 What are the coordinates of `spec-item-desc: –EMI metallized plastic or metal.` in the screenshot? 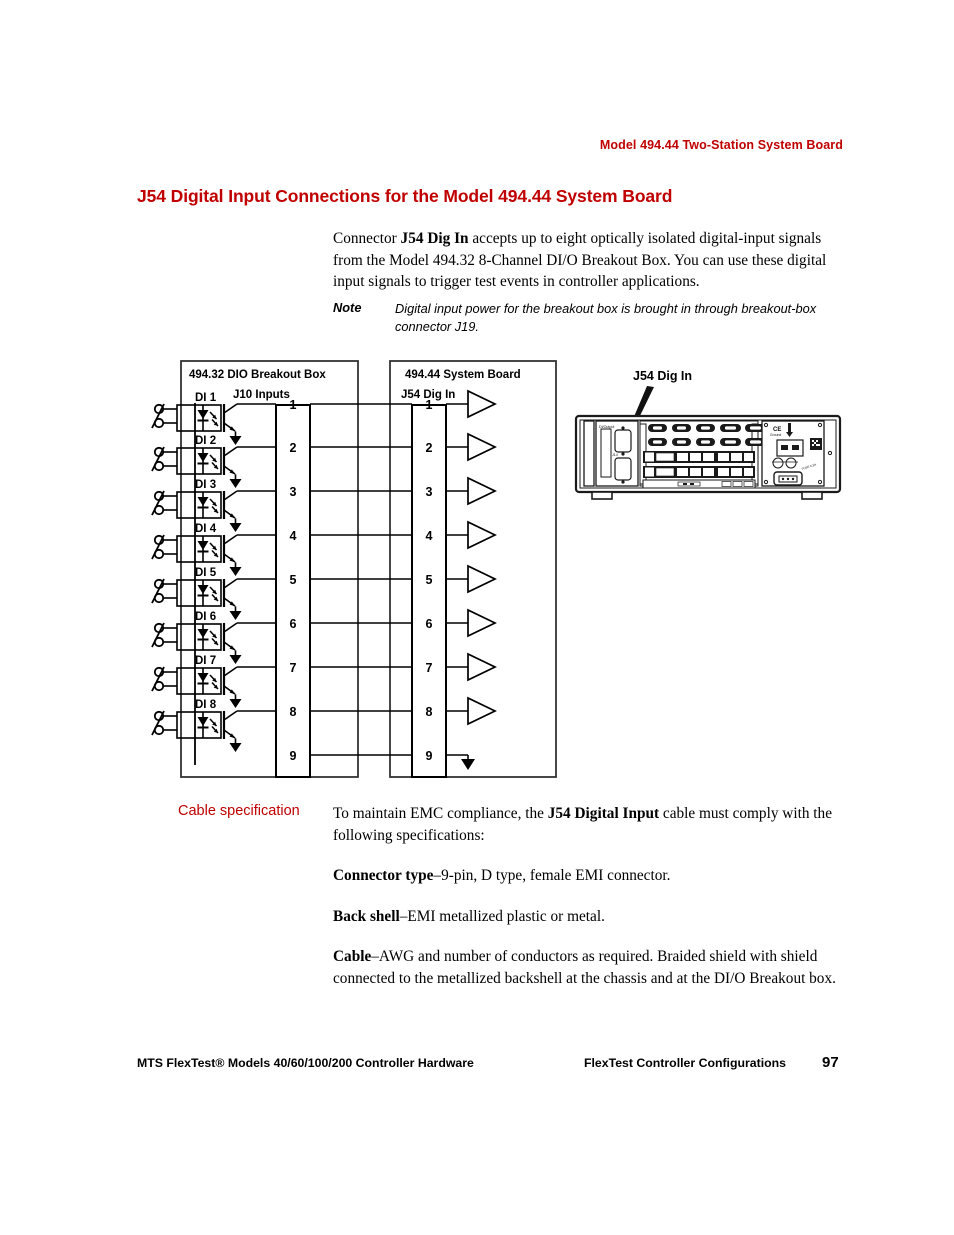 It's located at (502, 916).